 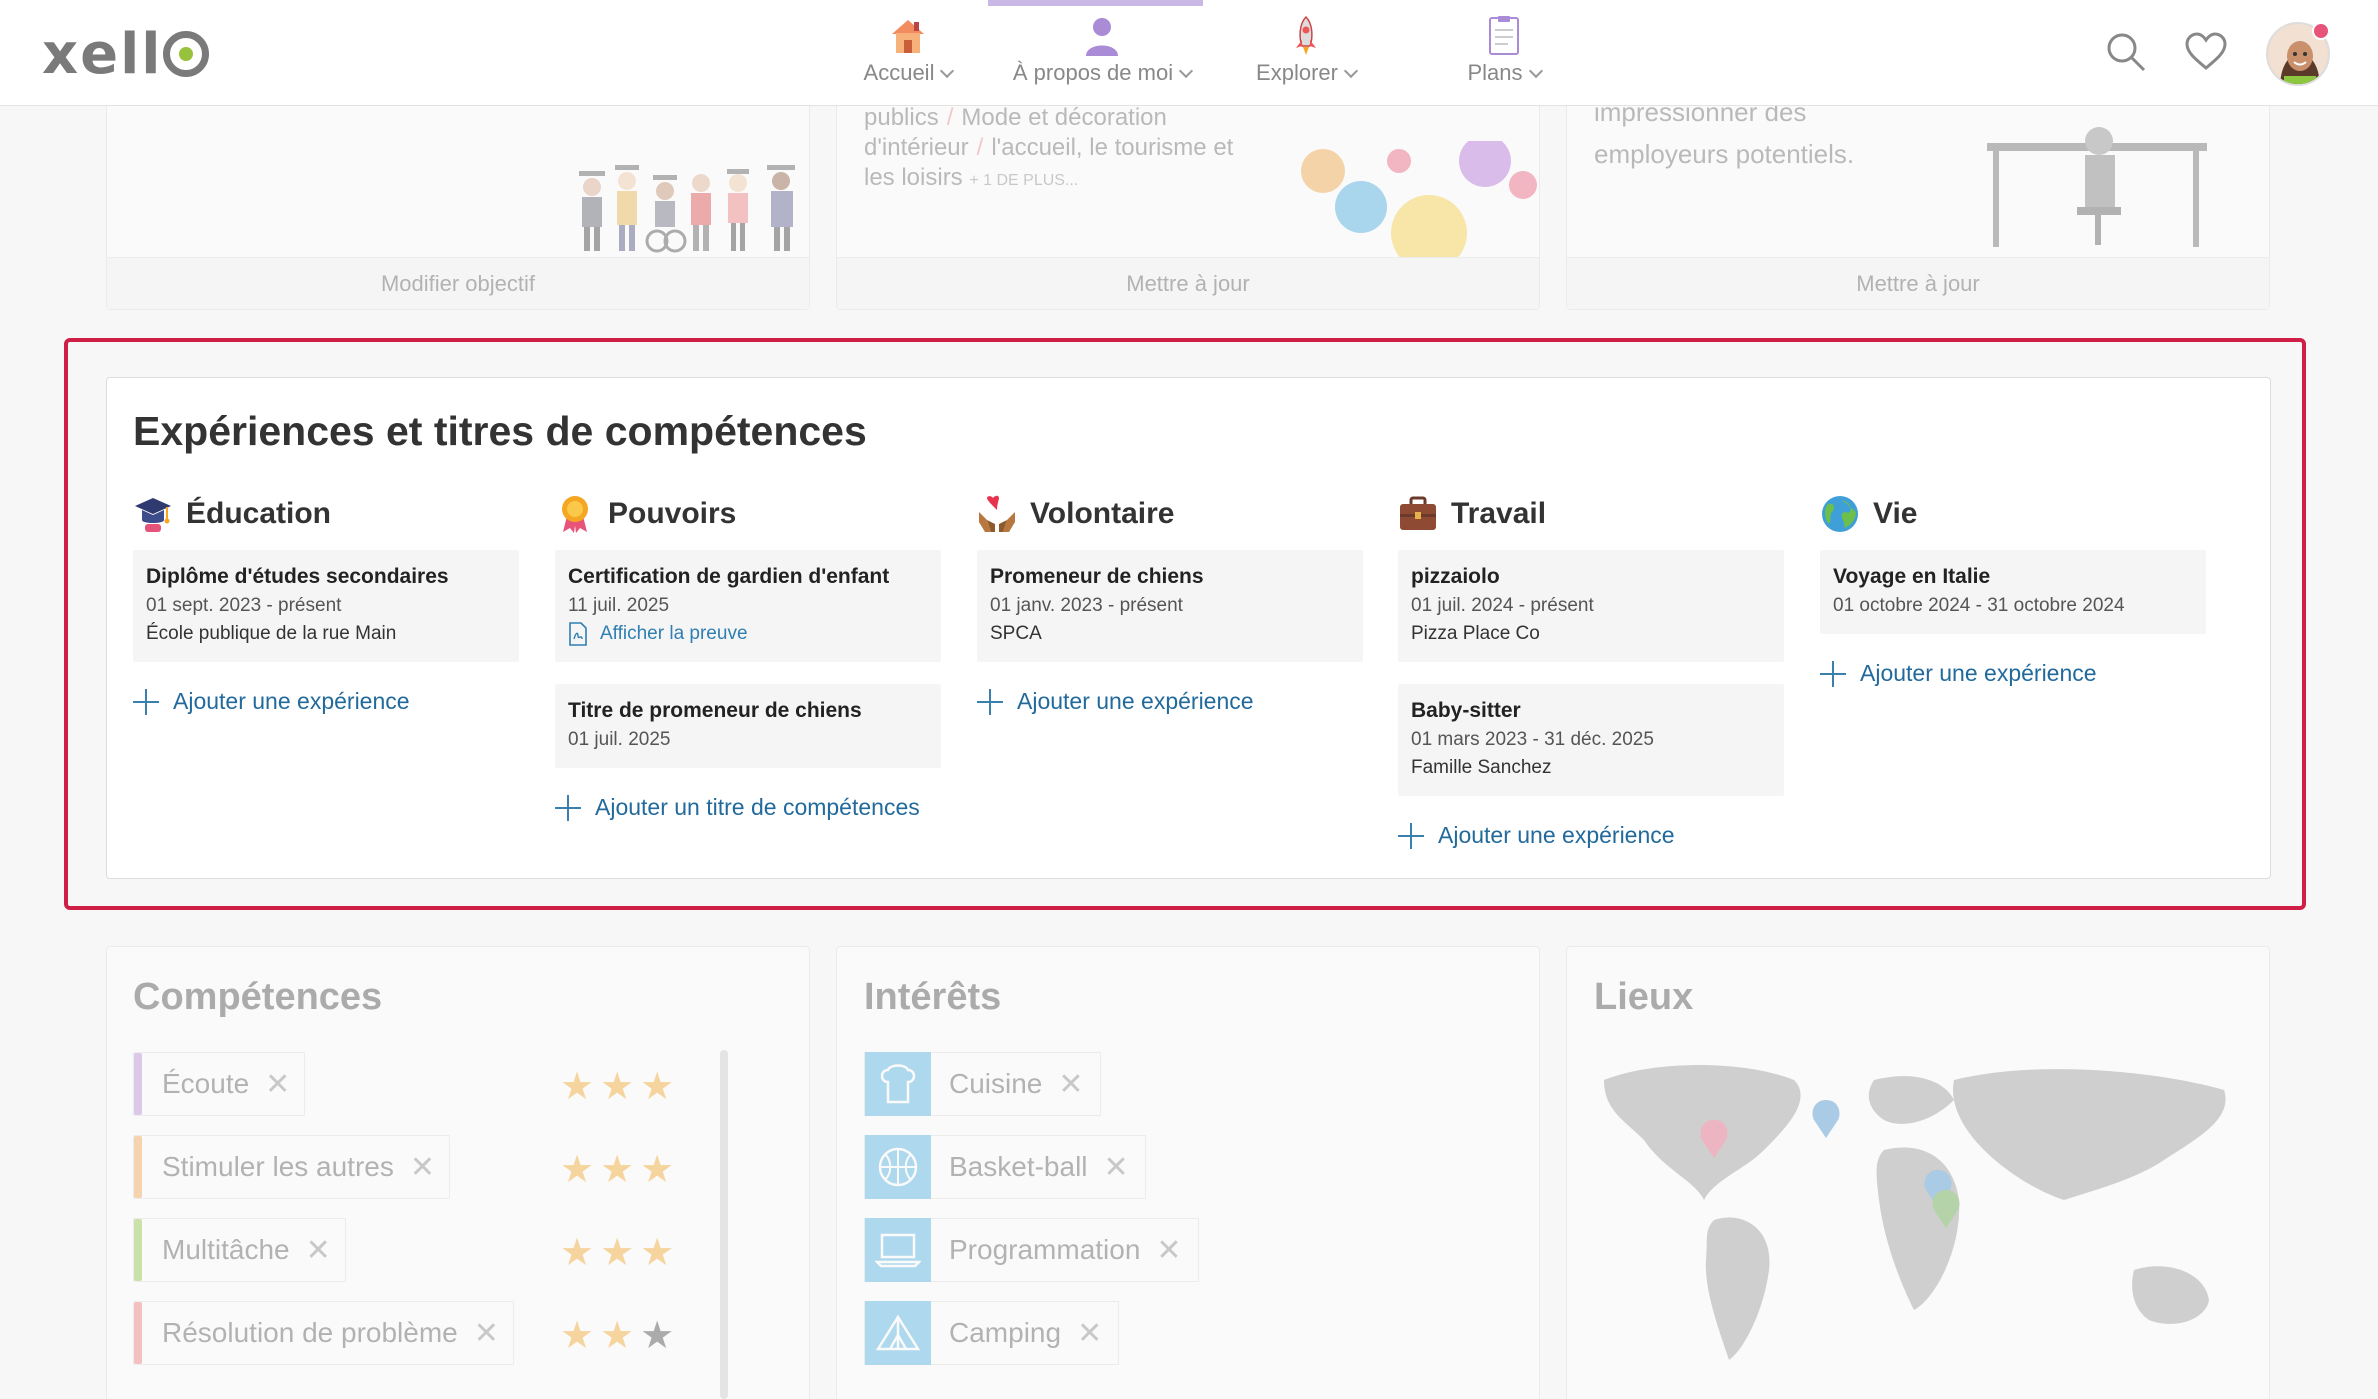 What do you see at coordinates (992, 1333) in the screenshot?
I see `interest-chip-camping: Camping ✕` at bounding box center [992, 1333].